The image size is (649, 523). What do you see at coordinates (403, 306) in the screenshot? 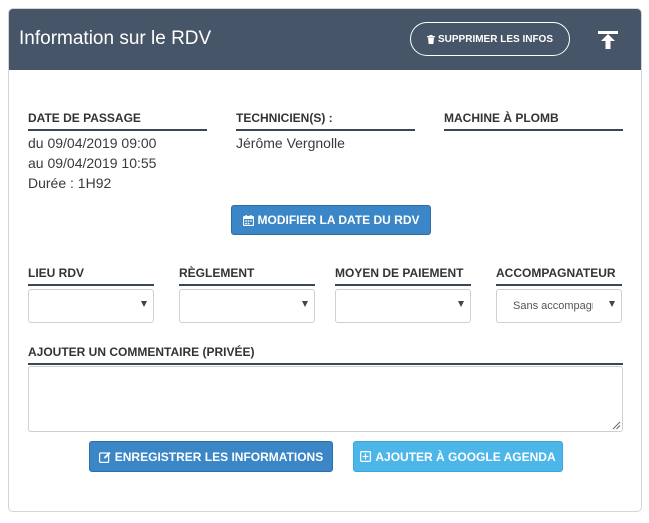
I see `payment-method-select` at bounding box center [403, 306].